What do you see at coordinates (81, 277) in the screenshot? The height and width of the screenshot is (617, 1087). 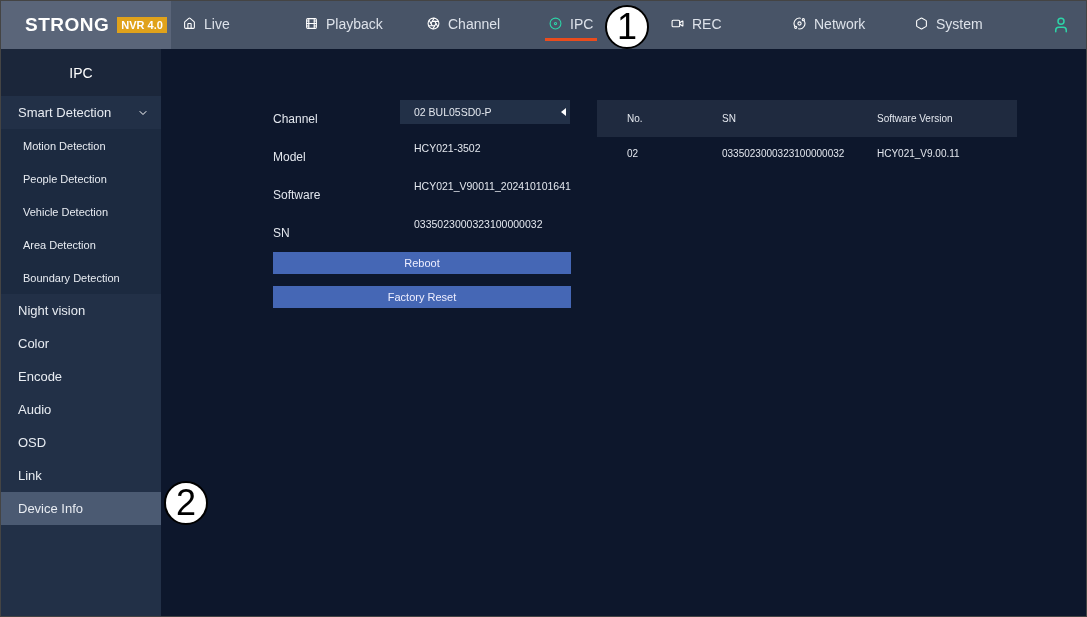 I see `sidebar-subitem: Boundary Detection` at bounding box center [81, 277].